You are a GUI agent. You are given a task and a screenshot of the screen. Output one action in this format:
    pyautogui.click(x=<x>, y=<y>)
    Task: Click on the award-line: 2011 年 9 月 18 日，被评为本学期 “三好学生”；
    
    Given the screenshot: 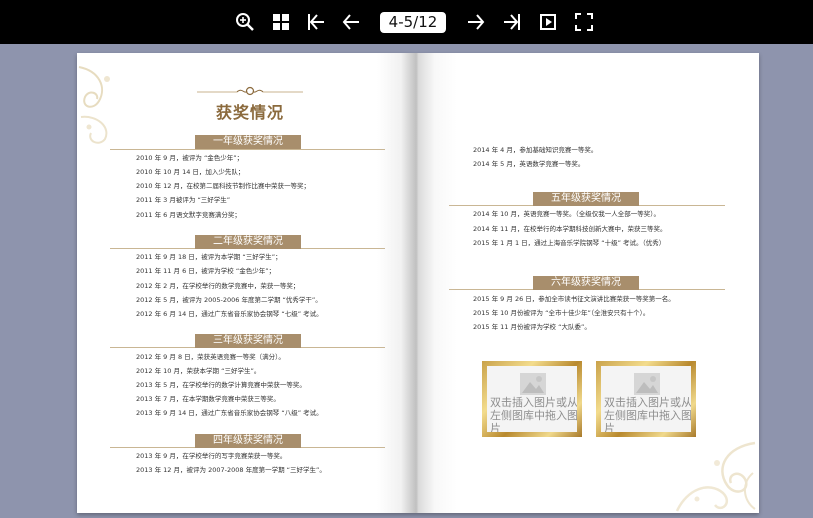 What is the action you would take?
    pyautogui.click(x=209, y=257)
    